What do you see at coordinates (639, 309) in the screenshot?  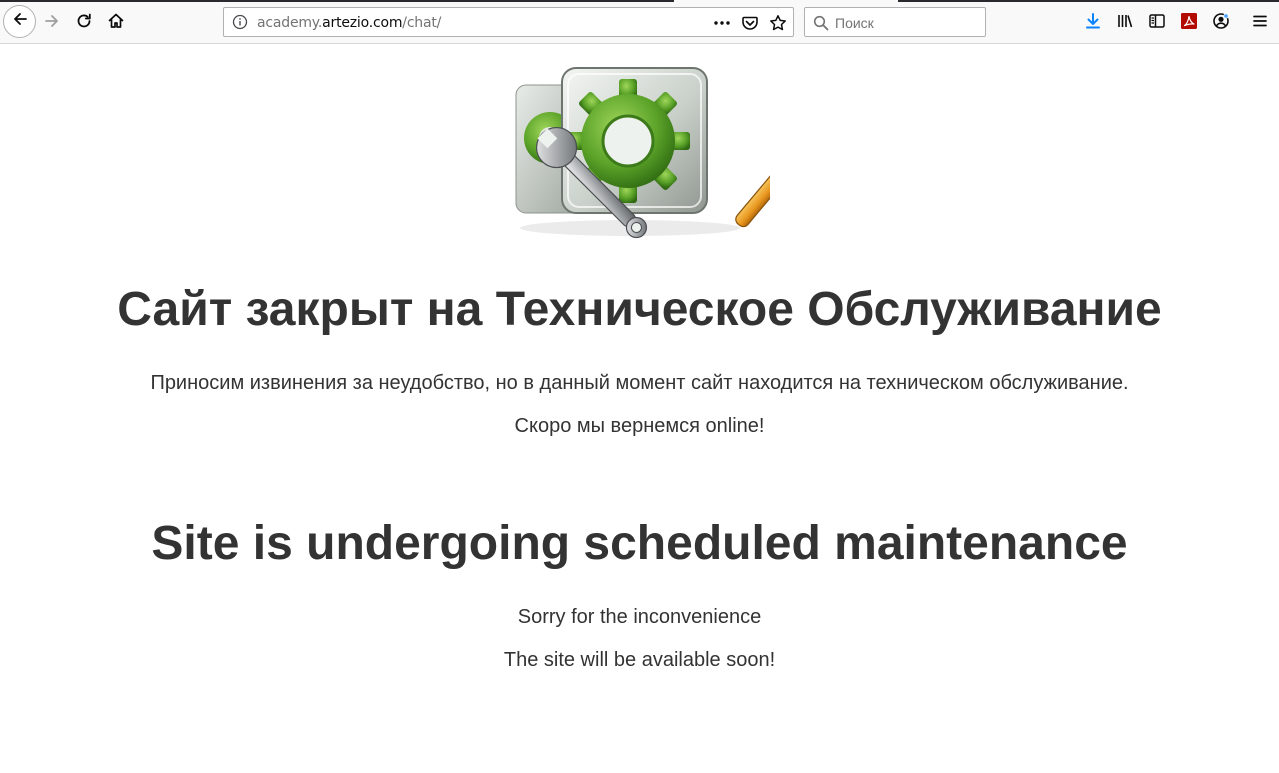 I see `maintenance-heading-ru: Сайт закрыт на Техническое Обслуживание` at bounding box center [639, 309].